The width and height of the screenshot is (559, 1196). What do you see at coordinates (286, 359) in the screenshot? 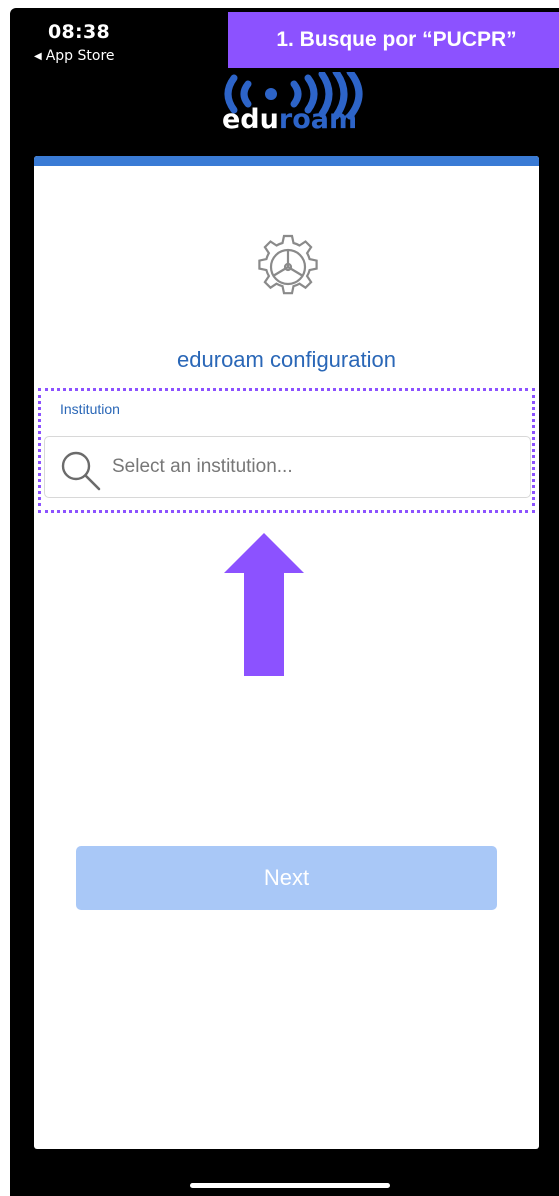
I see `configuration-title: eduroam configuration` at bounding box center [286, 359].